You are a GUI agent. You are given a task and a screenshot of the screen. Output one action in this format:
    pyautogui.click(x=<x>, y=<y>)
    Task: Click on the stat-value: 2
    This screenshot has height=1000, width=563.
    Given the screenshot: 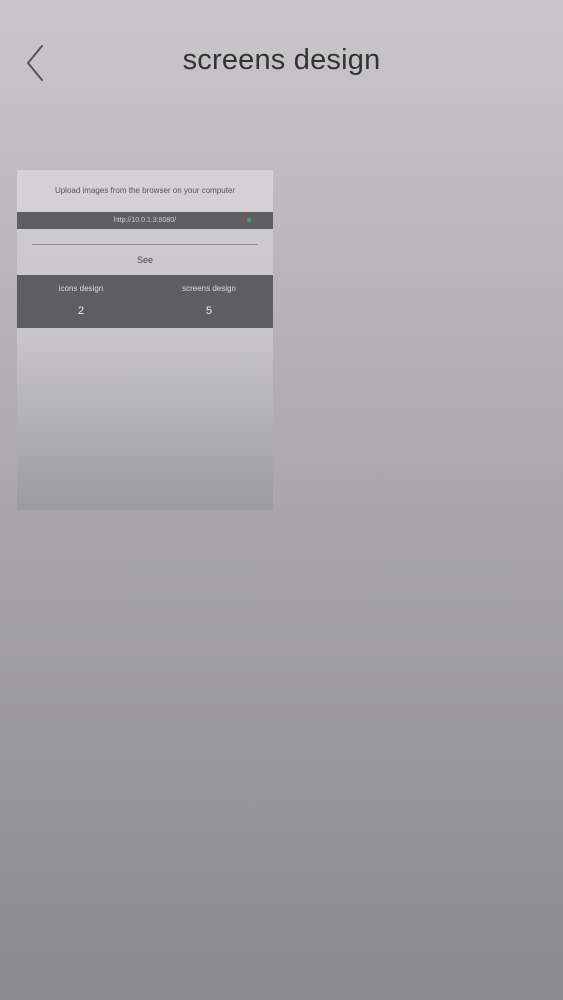 What is the action you would take?
    pyautogui.click(x=81, y=311)
    